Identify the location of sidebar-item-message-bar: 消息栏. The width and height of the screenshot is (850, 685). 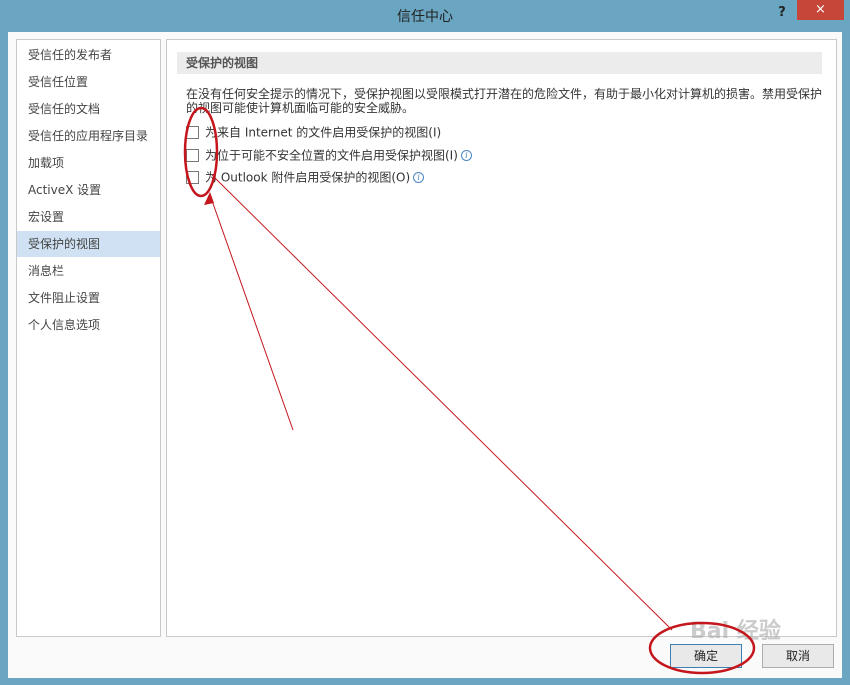
(88, 271).